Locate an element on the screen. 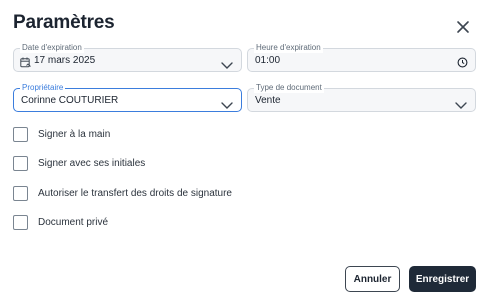  sign-with-initials-checkbox is located at coordinates (20, 163).